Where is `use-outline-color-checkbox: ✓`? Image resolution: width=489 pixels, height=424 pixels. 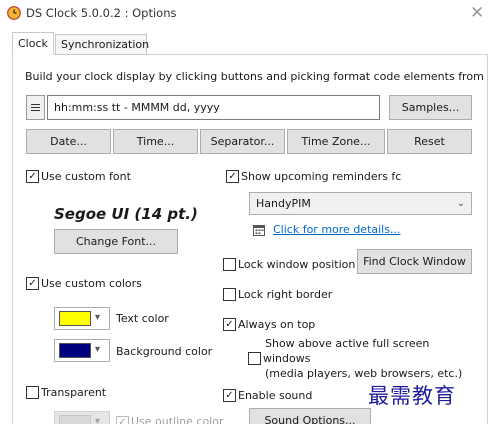
use-outline-color-checkbox: ✓ is located at coordinates (122, 420).